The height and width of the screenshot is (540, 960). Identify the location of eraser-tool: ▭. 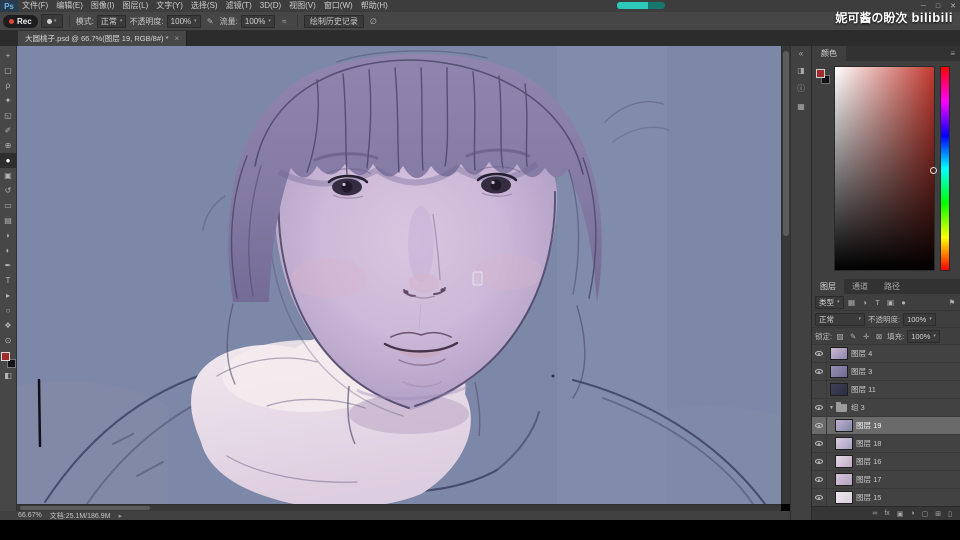
(8, 205).